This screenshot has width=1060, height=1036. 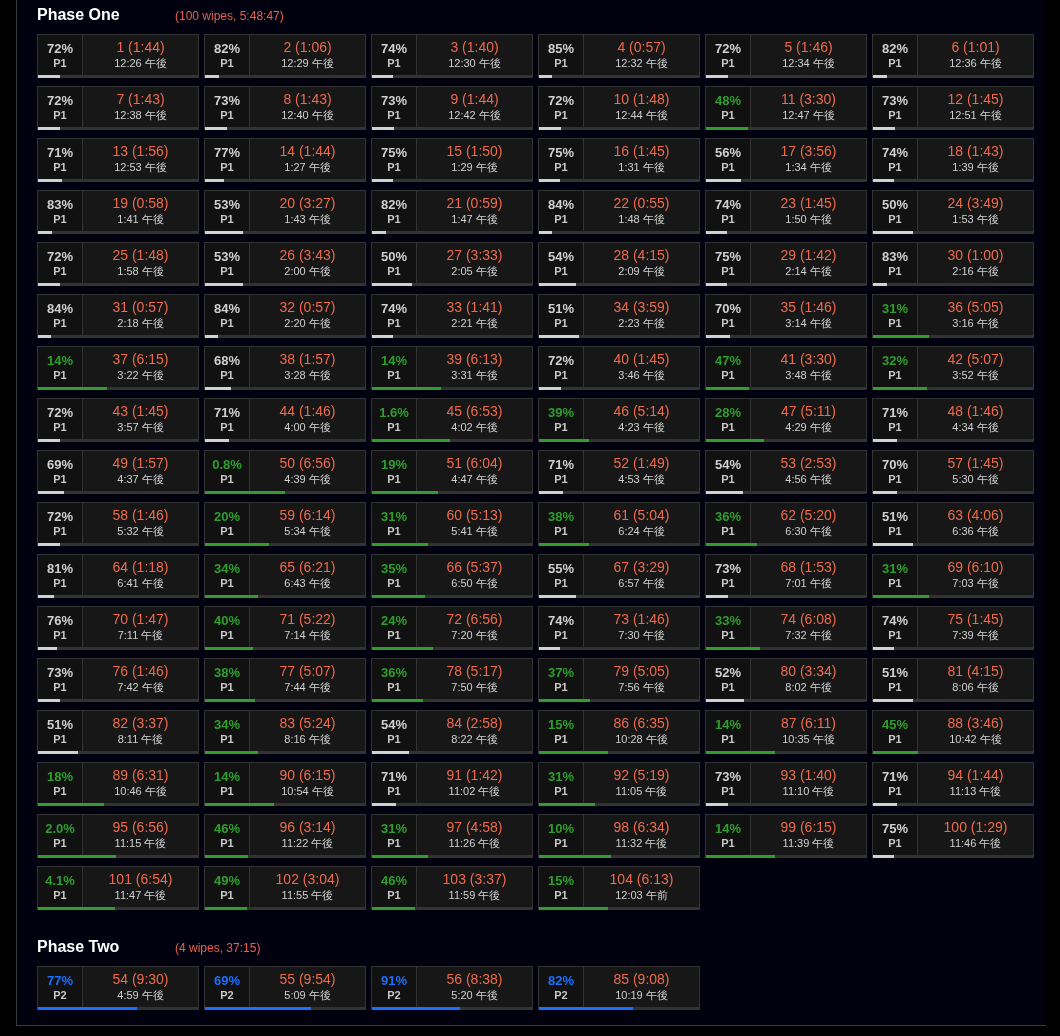 What do you see at coordinates (307, 479) in the screenshot?
I see `pull-time: 4:39 午後` at bounding box center [307, 479].